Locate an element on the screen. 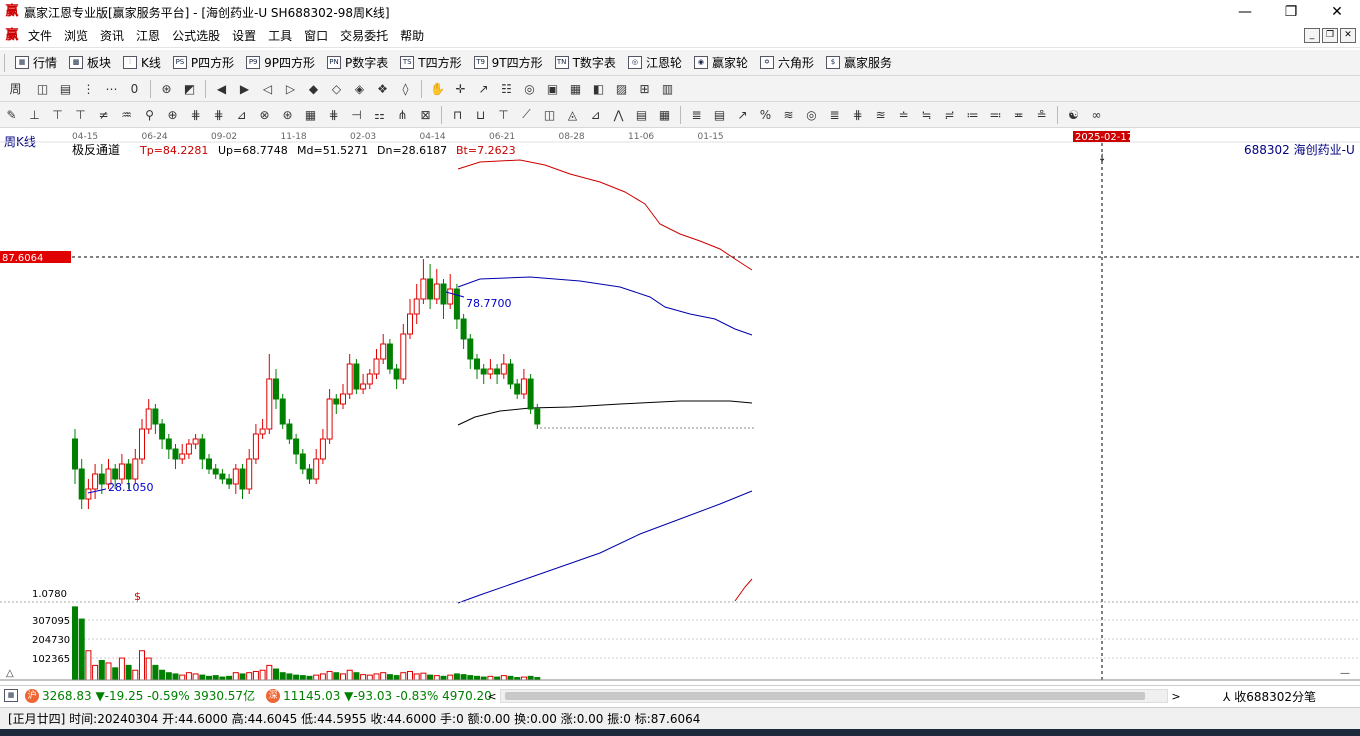 The image size is (1360, 736). sh-index: 沪 3268.83 ▼-19.25 -0.59% 3930.57亿 is located at coordinates (138, 695).